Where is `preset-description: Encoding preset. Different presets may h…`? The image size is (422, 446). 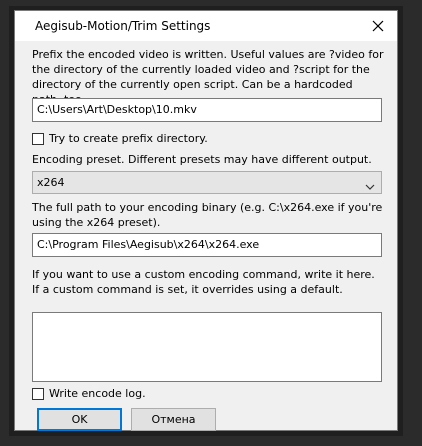
preset-description: Encoding preset. Different presets may h… is located at coordinates (202, 159).